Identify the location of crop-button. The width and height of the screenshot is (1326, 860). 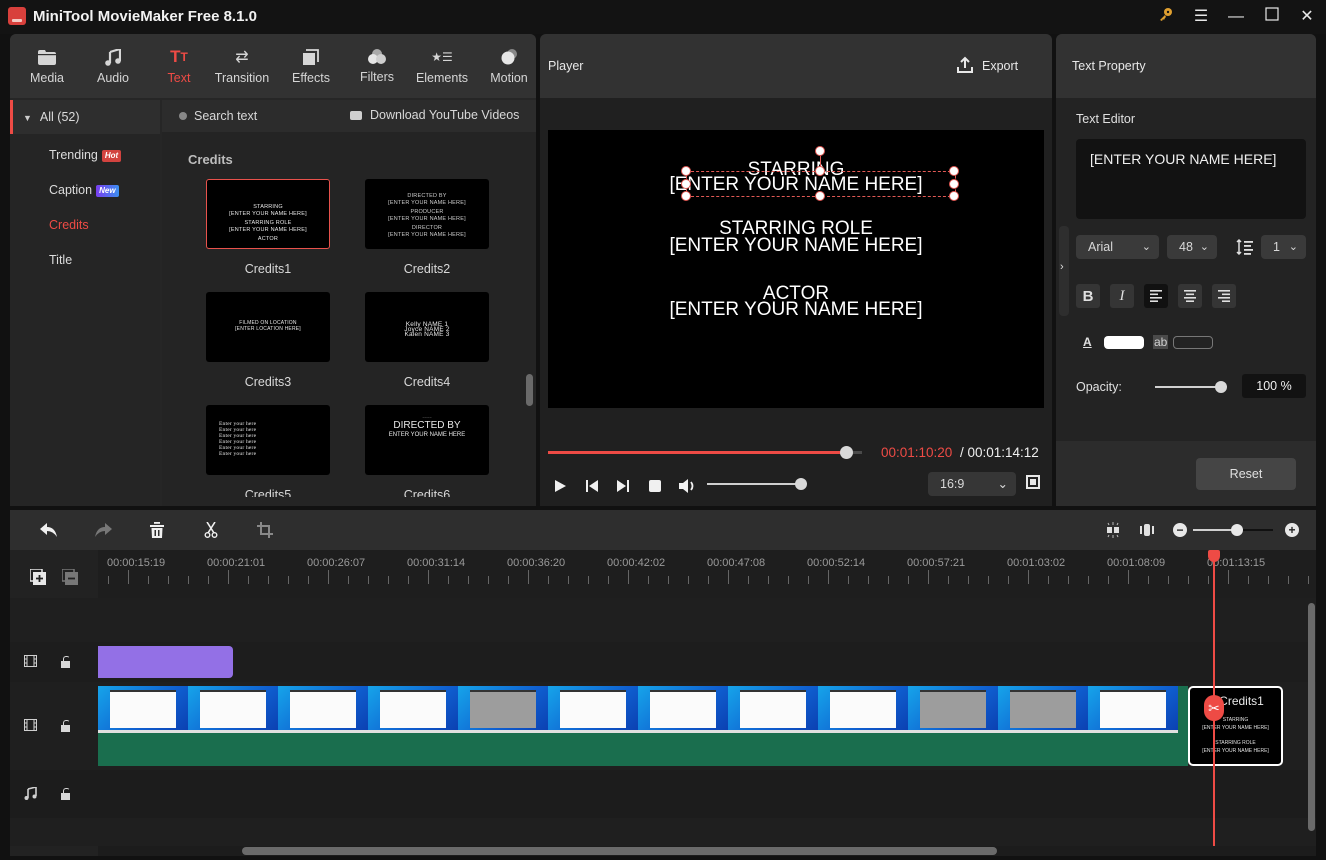
(265, 530).